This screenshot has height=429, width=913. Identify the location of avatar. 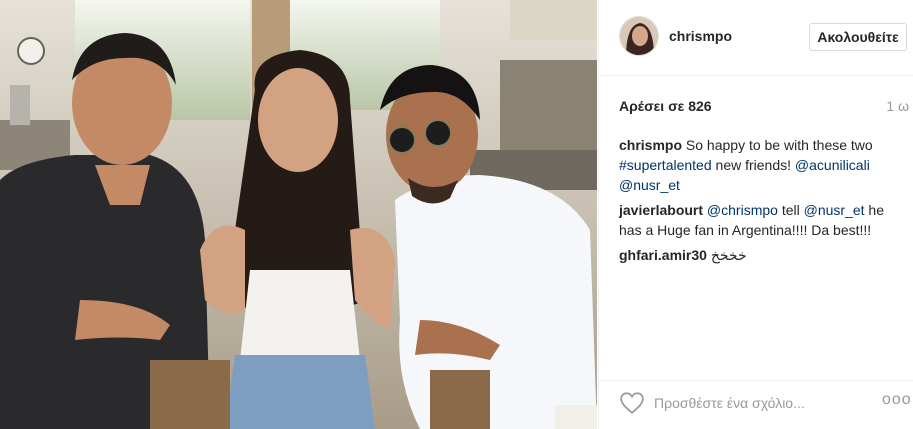
(639, 36).